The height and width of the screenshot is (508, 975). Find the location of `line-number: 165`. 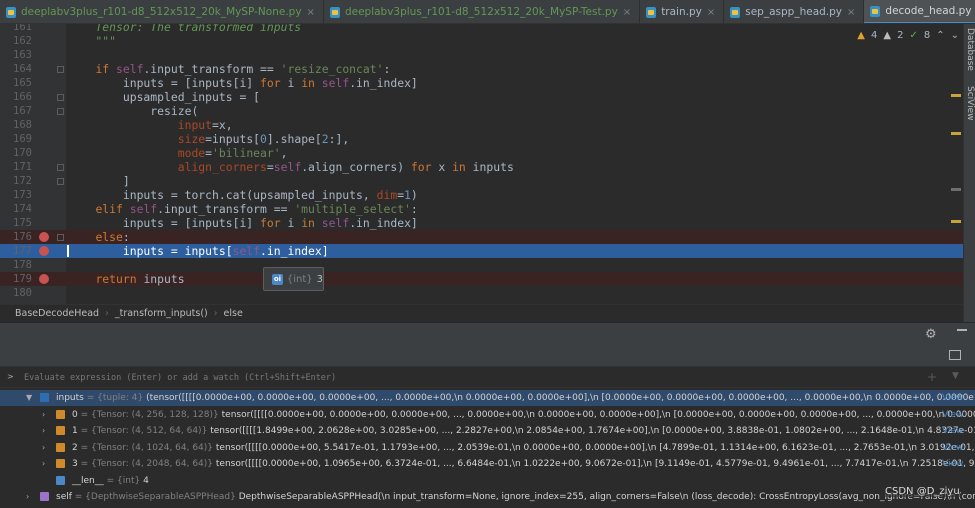

line-number: 165 is located at coordinates (16, 83).